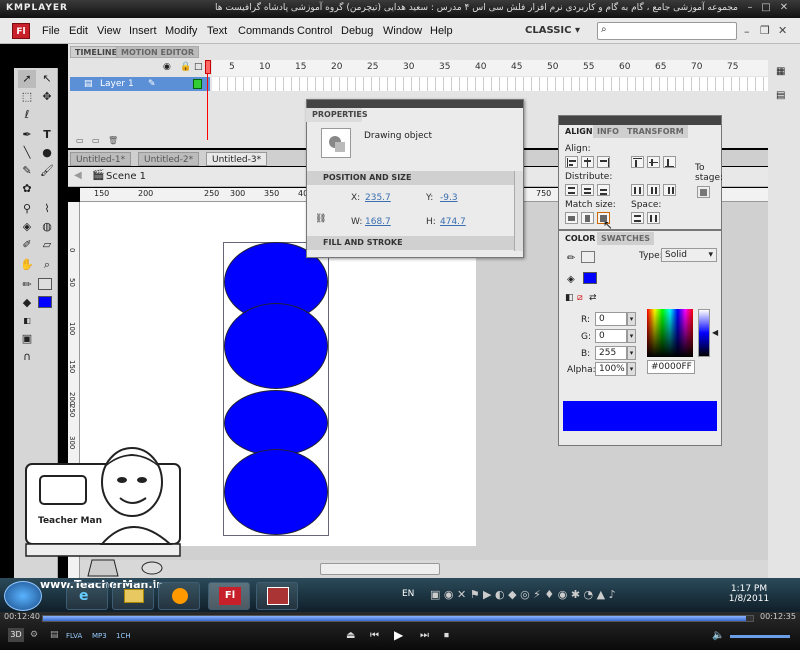 This screenshot has width=800, height=650. I want to click on zoom-tool-icon: ⌕, so click(47, 265).